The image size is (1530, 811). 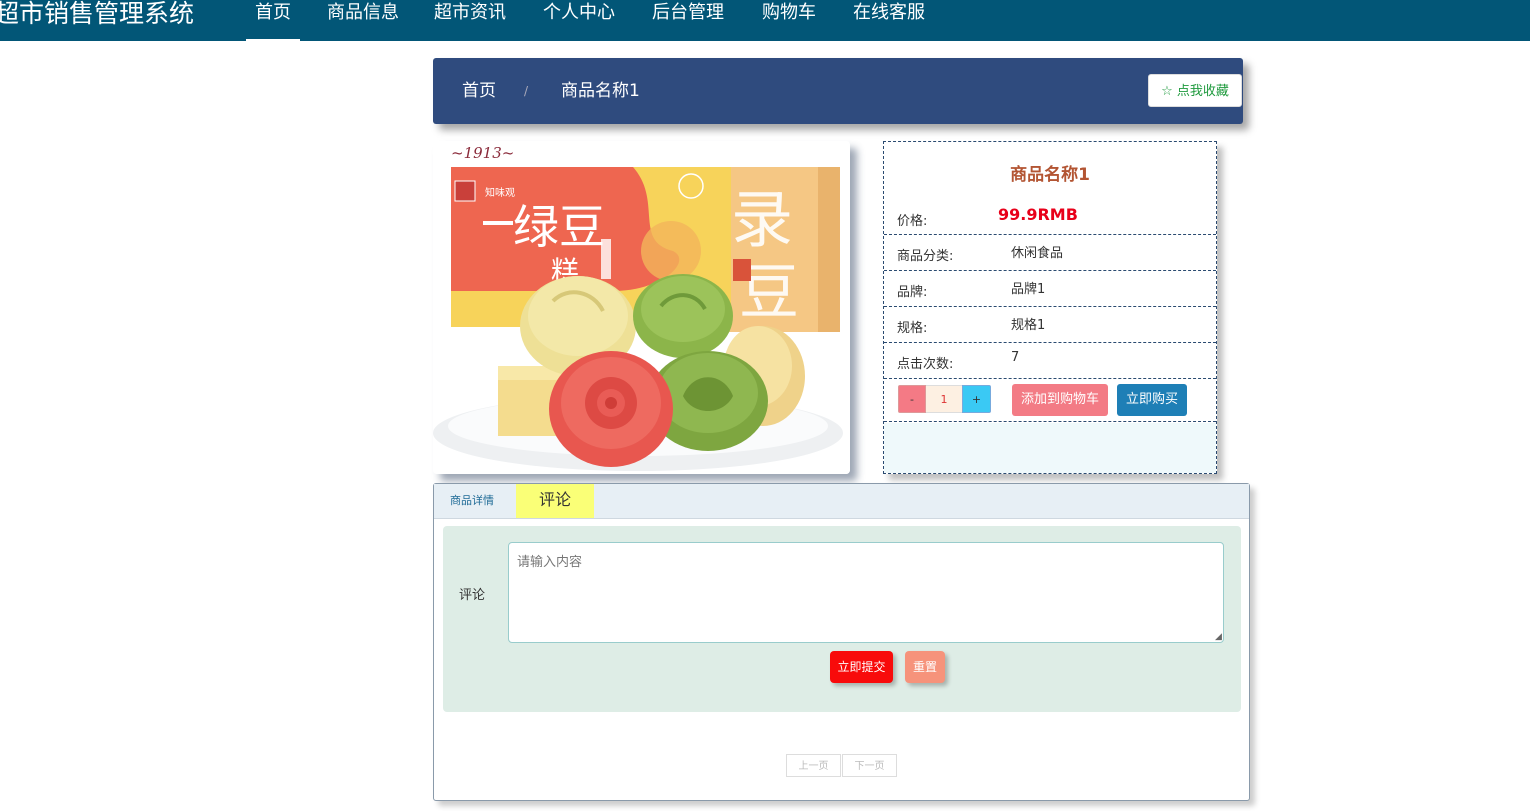 I want to click on add-to-cart-button: 添加到购物车, so click(x=1060, y=400).